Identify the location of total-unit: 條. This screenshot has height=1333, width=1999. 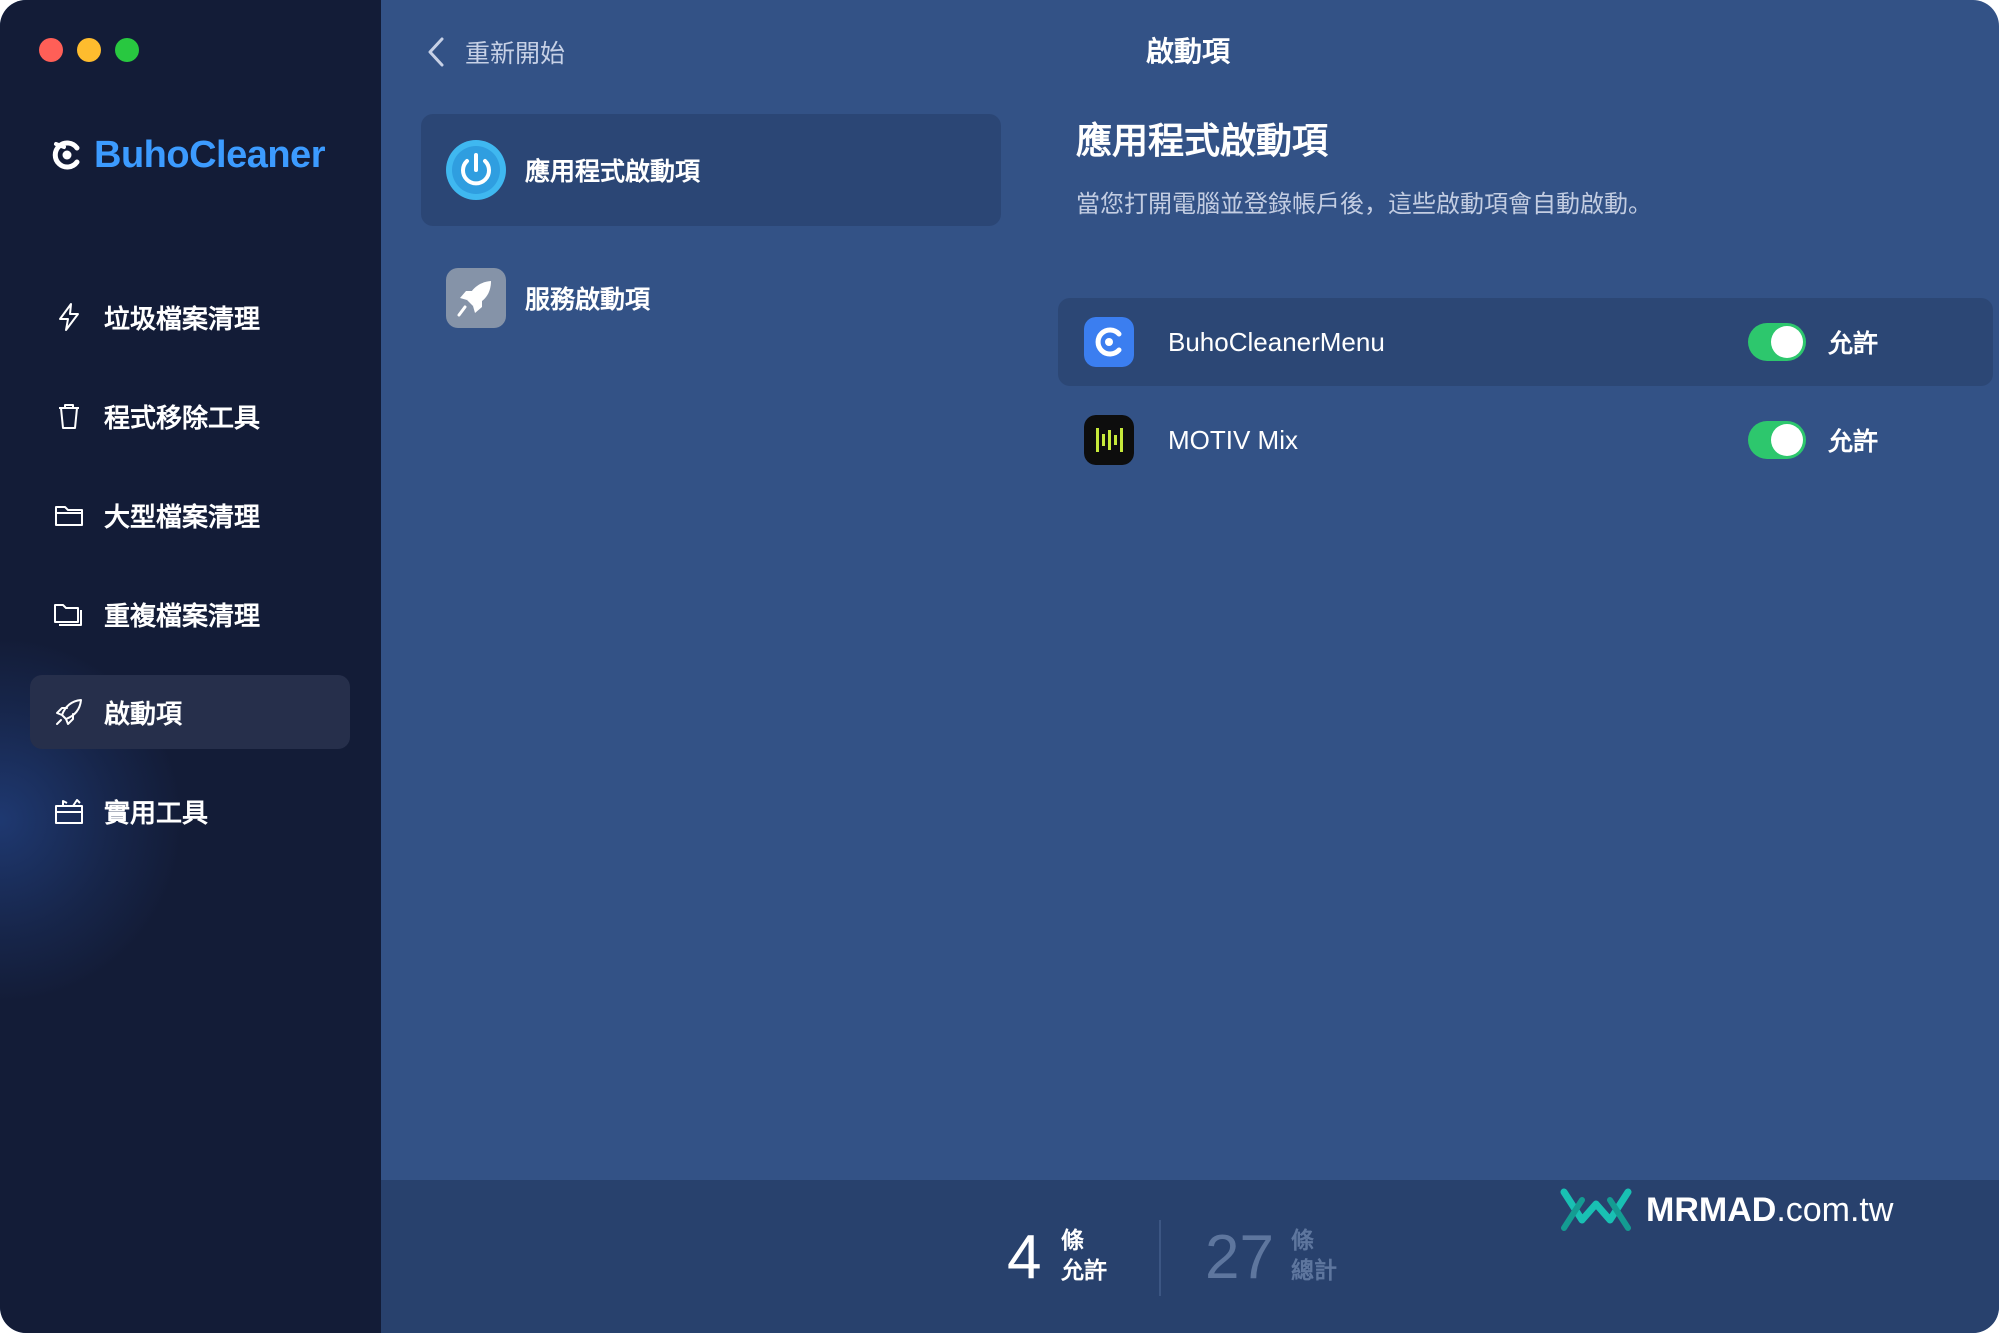
(1302, 1241).